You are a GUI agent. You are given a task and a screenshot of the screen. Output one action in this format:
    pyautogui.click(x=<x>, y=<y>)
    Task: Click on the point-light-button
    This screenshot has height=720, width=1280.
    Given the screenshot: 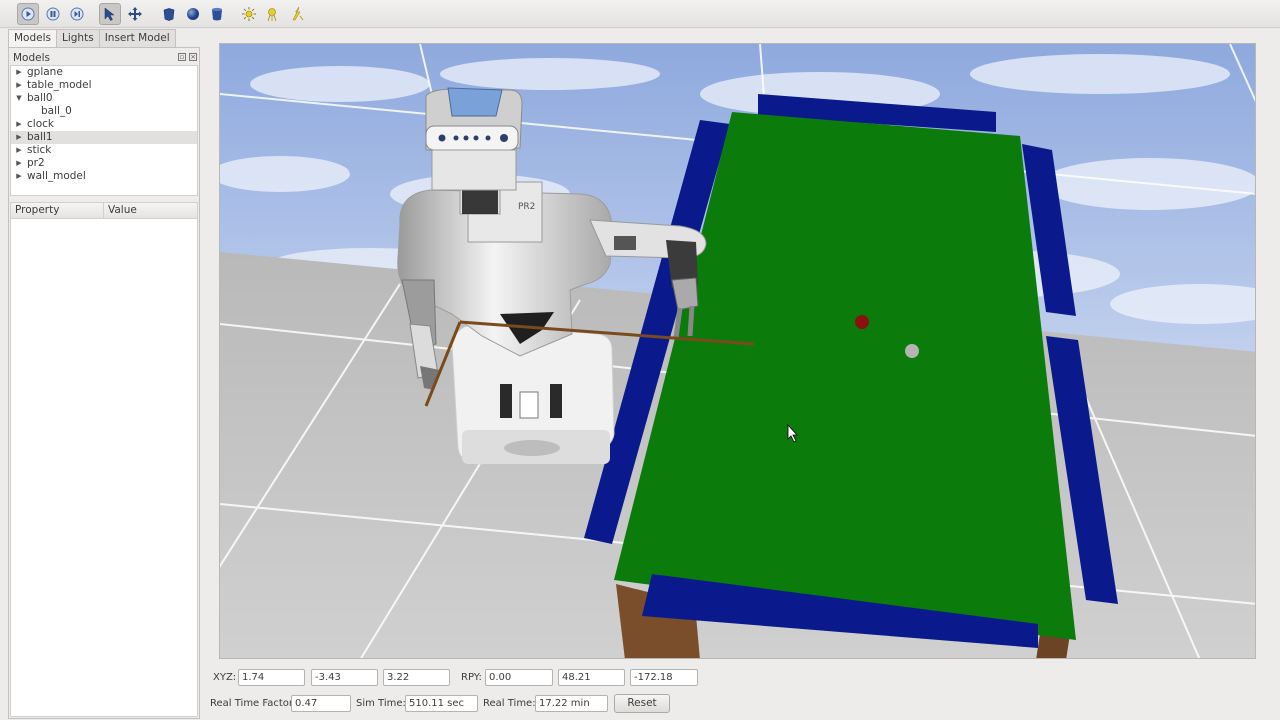 What is the action you would take?
    pyautogui.click(x=249, y=14)
    